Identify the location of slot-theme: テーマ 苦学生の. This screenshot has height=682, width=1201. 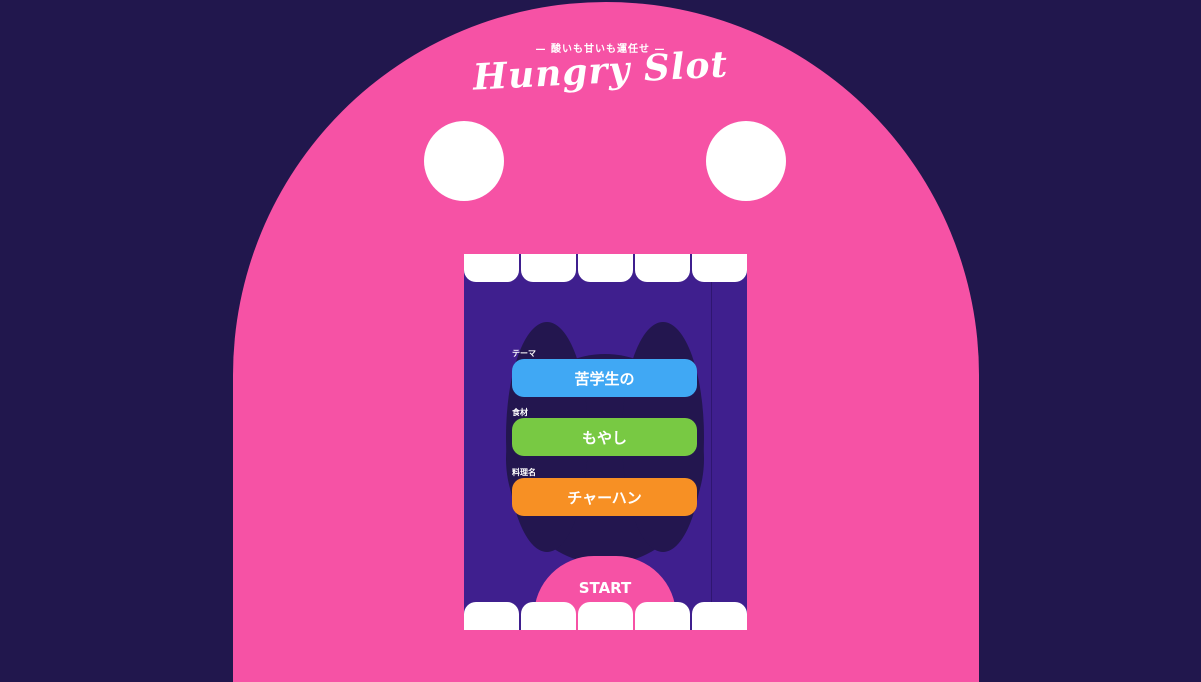
(604, 372).